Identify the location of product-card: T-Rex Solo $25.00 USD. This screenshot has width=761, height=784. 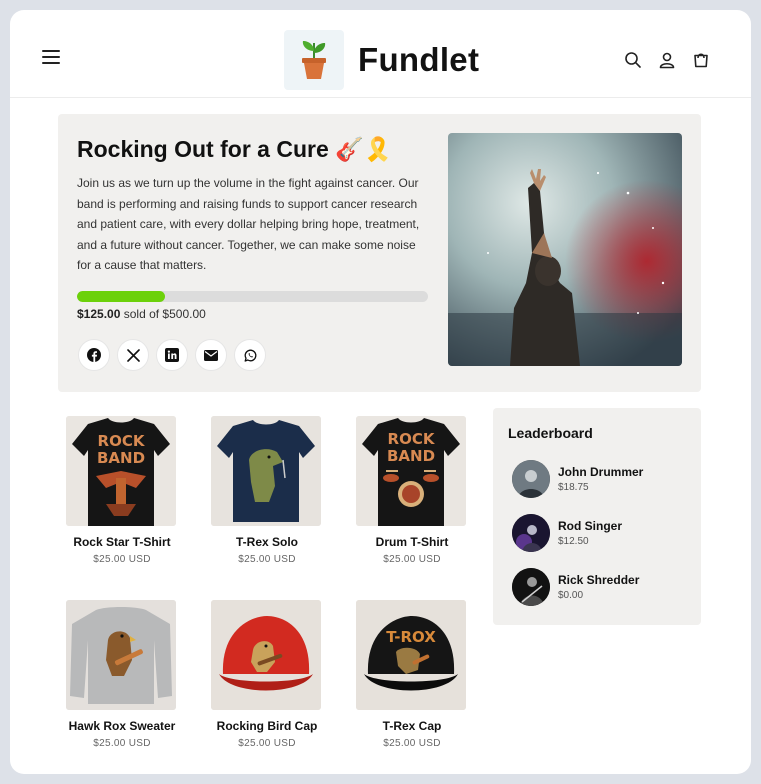
(267, 490).